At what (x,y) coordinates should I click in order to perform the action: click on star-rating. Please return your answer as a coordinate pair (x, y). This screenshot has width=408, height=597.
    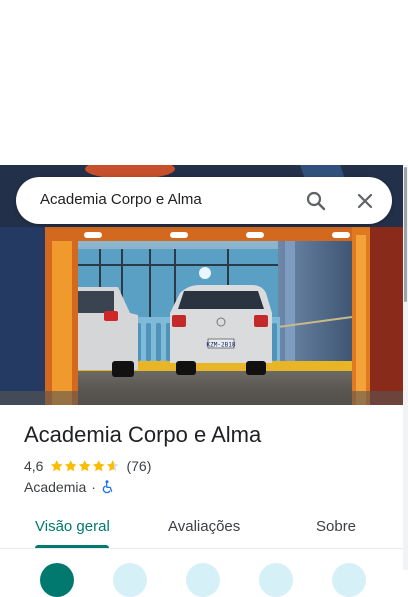
    Looking at the image, I should click on (85, 466).